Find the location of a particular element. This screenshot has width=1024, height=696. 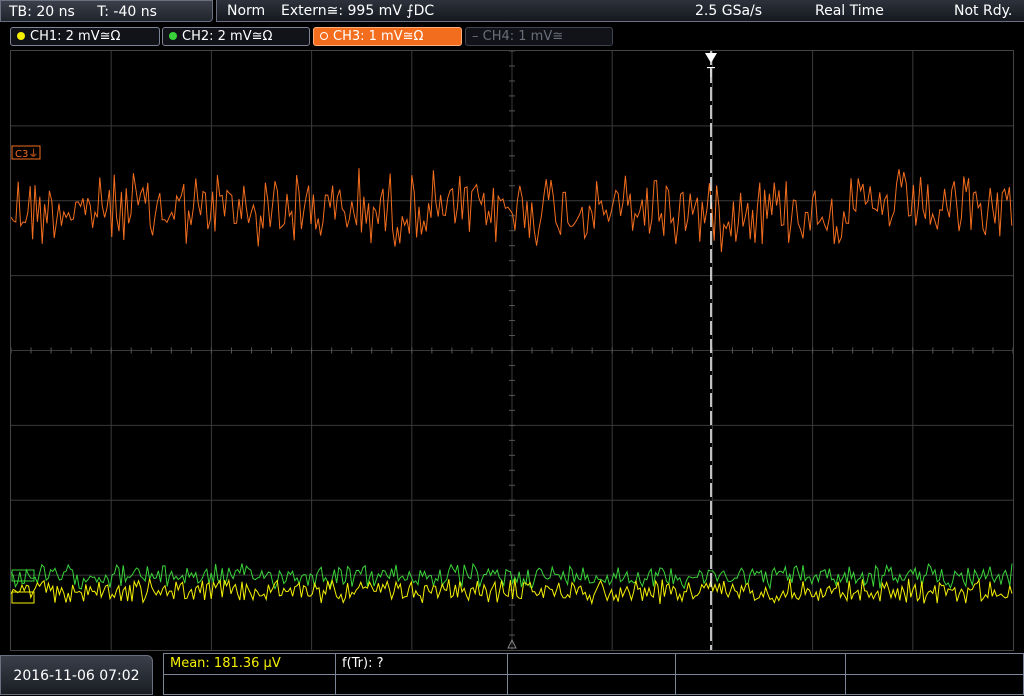

timebase-label: TB: 20 ns is located at coordinates (42, 12).